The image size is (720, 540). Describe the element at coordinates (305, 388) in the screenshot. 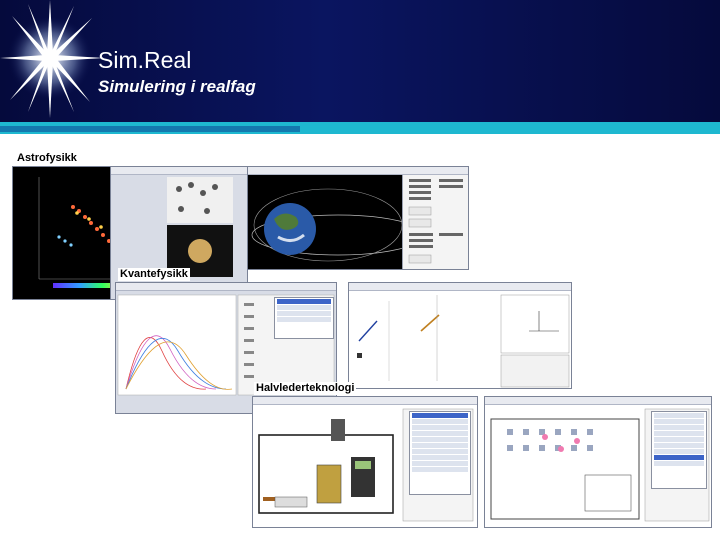

I see `panel-label-halvlederteknologi: Halvlederteknologi` at that location.